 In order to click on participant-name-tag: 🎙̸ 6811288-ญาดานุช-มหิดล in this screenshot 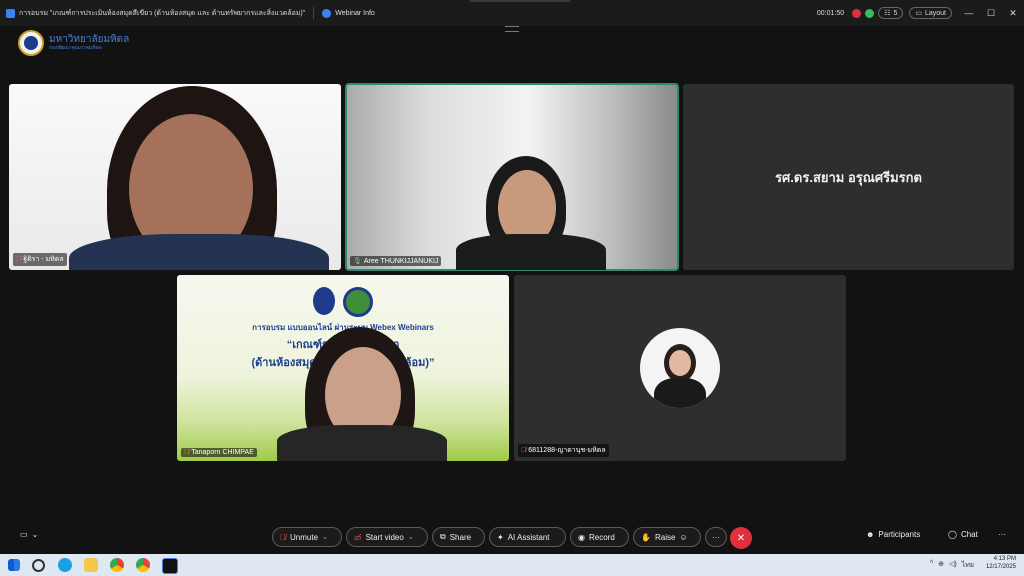, I will do `click(563, 450)`.